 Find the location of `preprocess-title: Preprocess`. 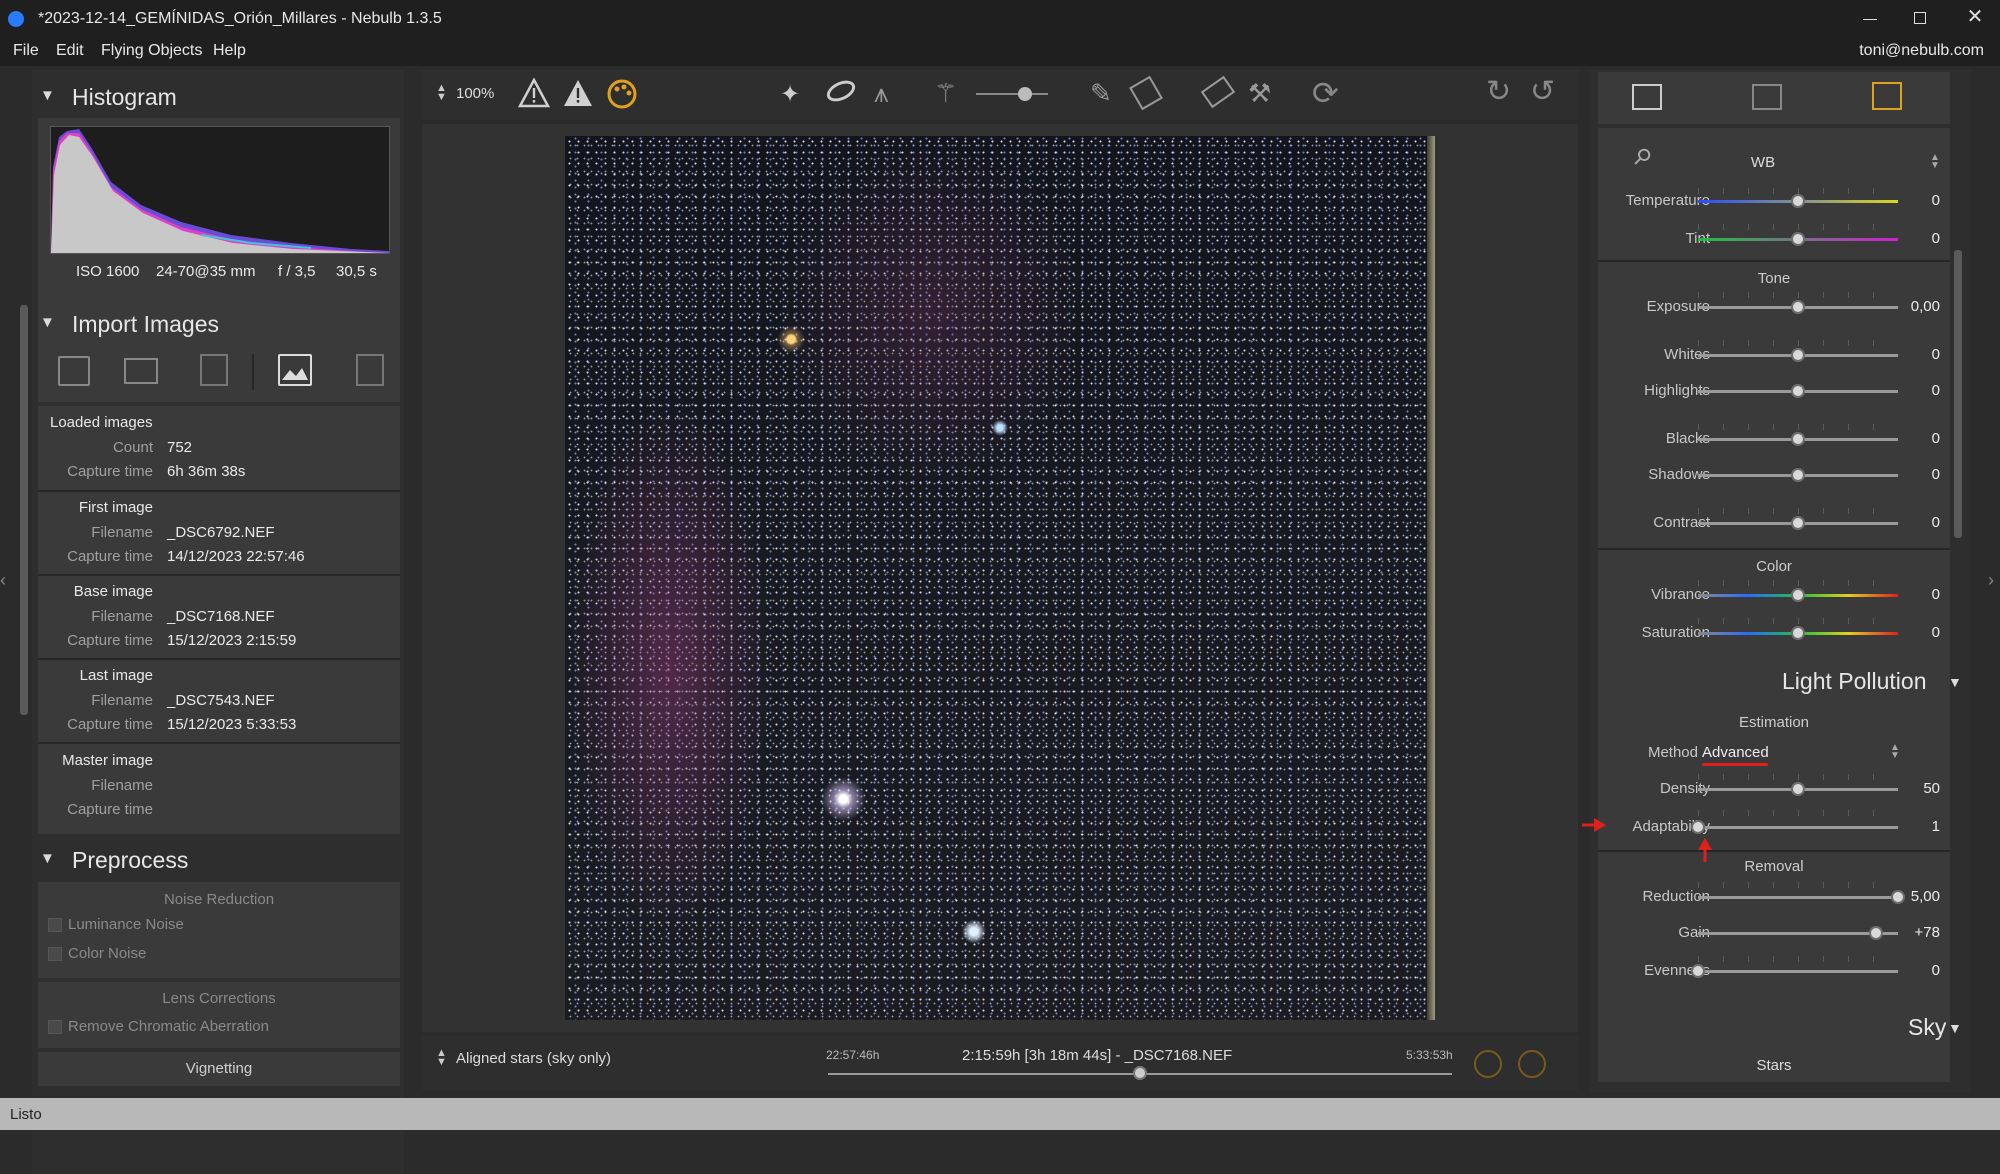

preprocess-title: Preprocess is located at coordinates (130, 860).